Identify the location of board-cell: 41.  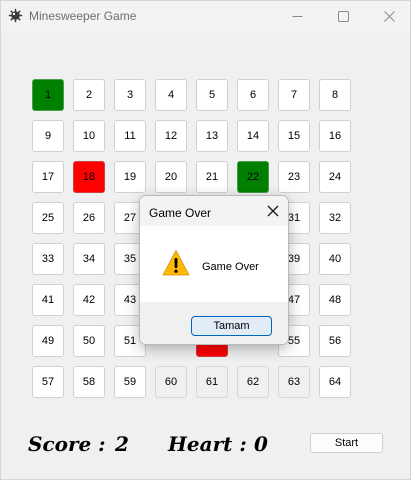
(48, 300).